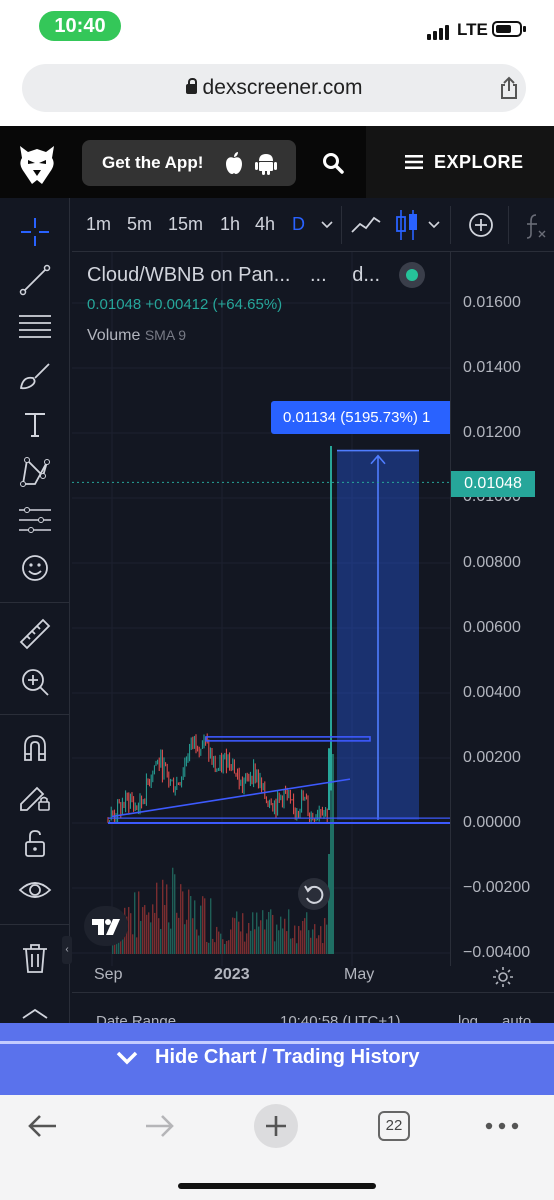 This screenshot has height=1200, width=554. Describe the element at coordinates (191, 86) in the screenshot. I see `lock-icon` at that location.